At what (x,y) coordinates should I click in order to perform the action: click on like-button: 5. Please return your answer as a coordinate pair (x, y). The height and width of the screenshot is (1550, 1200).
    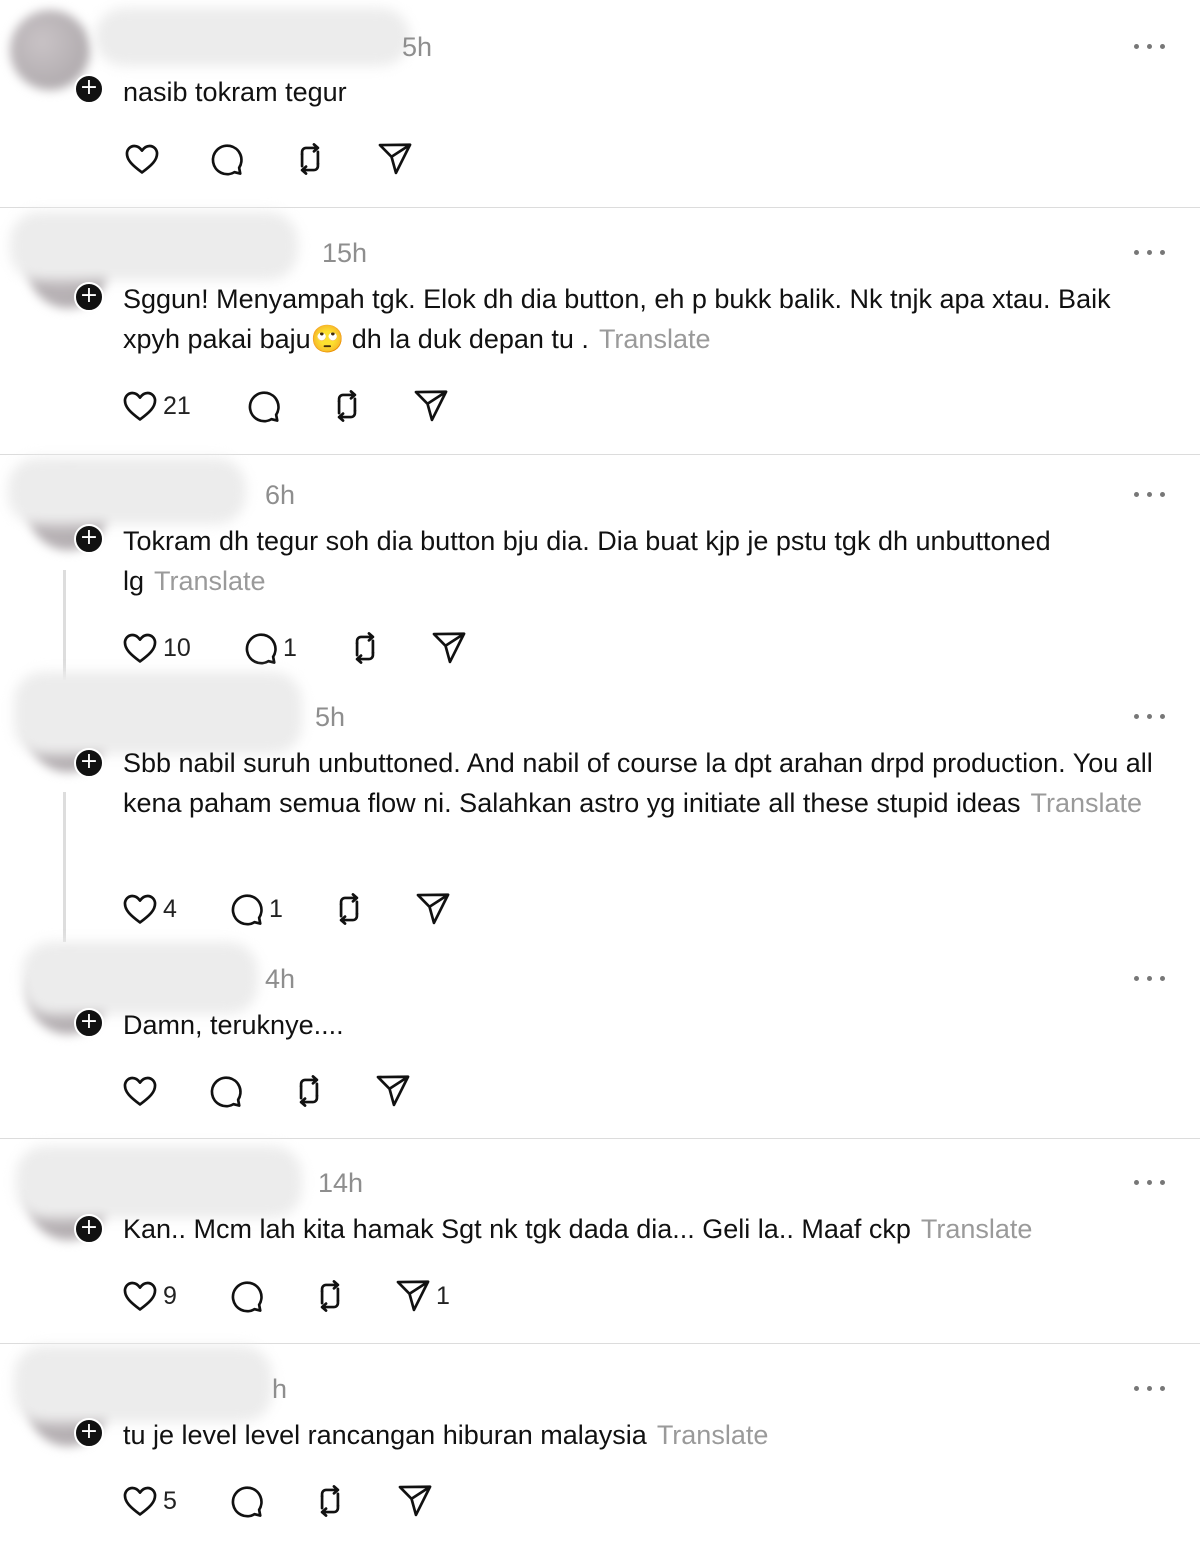
    Looking at the image, I should click on (149, 1501).